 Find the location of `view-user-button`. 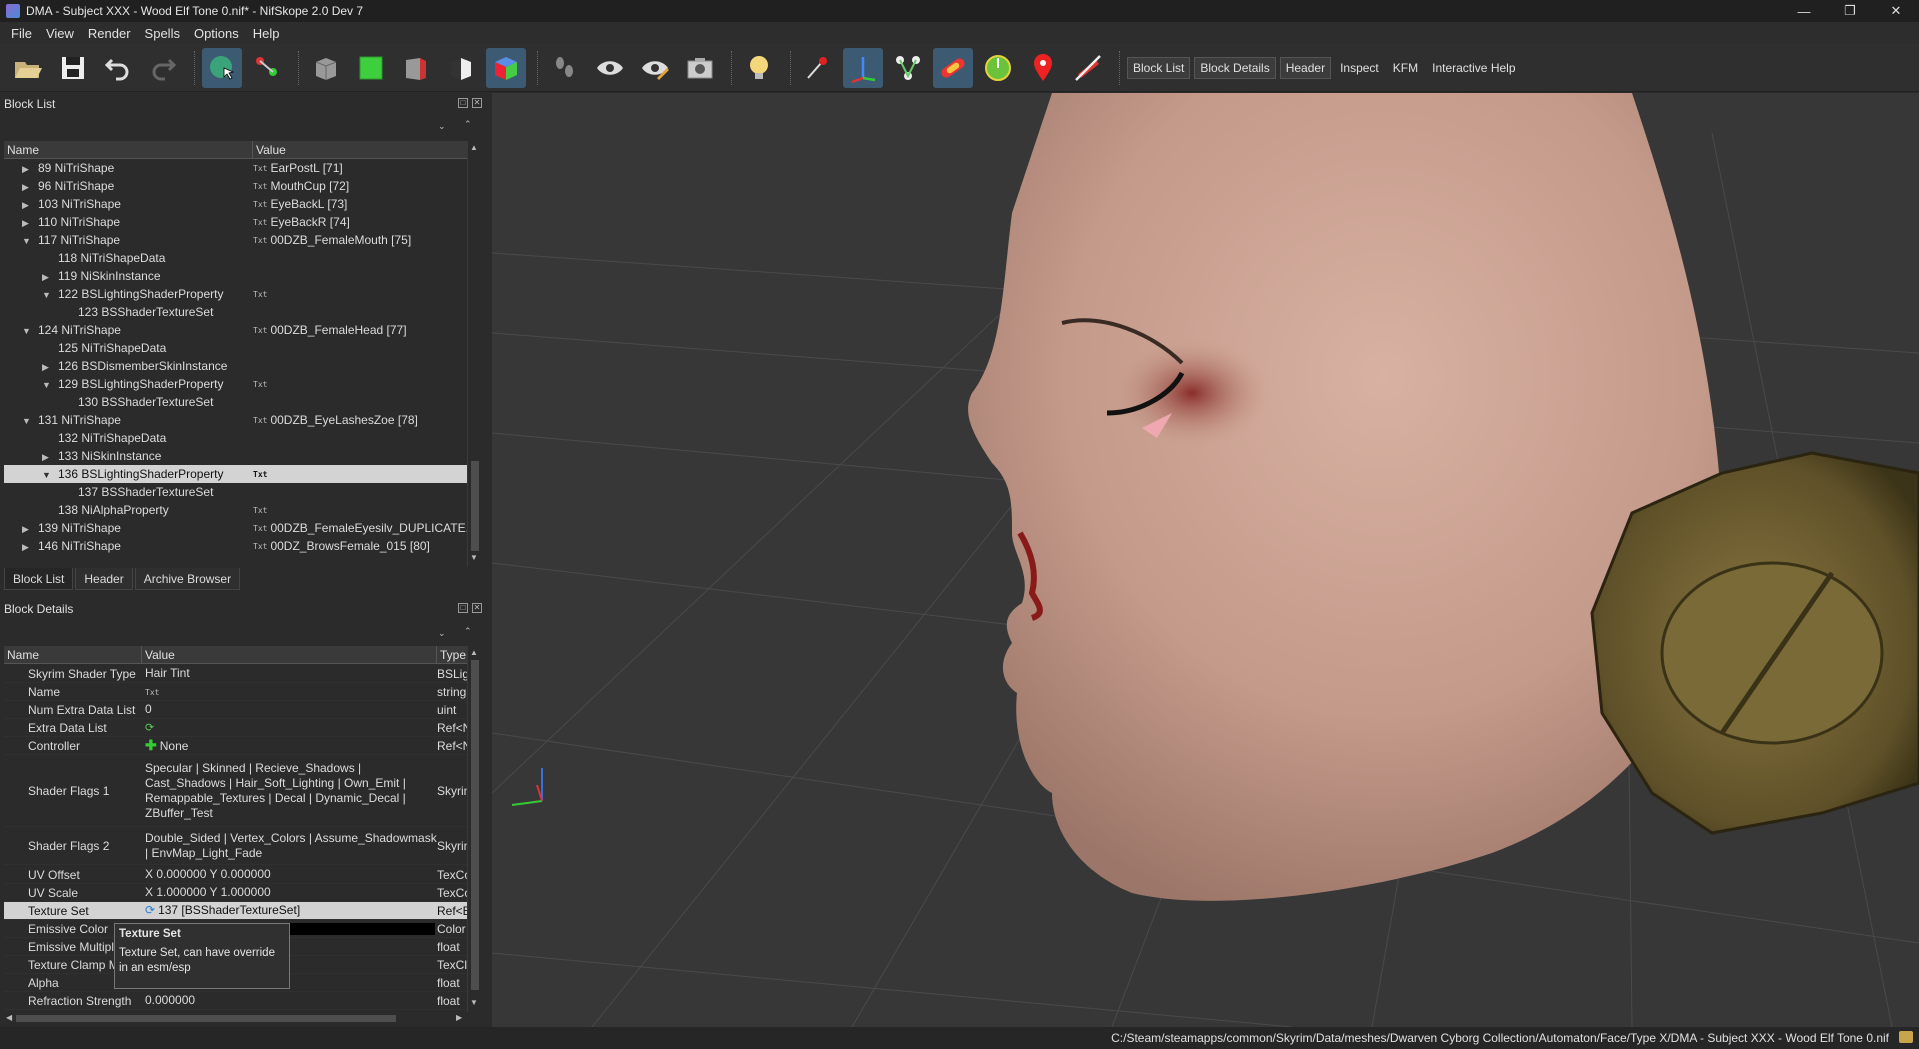

view-user-button is located at coordinates (506, 67).